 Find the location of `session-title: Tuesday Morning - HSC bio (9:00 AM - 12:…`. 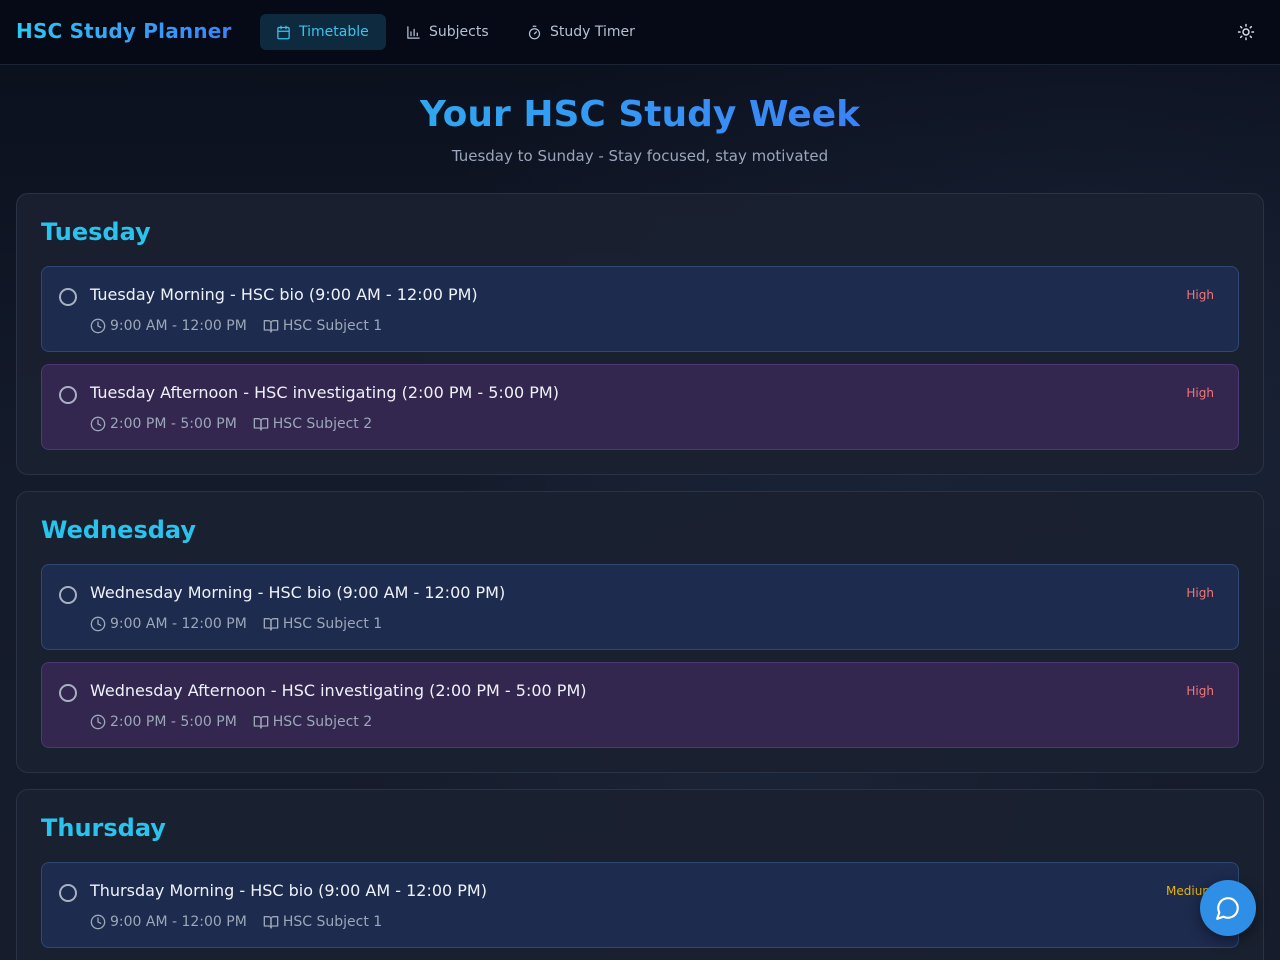

session-title: Tuesday Morning - HSC bio (9:00 AM - 12:… is located at coordinates (284, 294).